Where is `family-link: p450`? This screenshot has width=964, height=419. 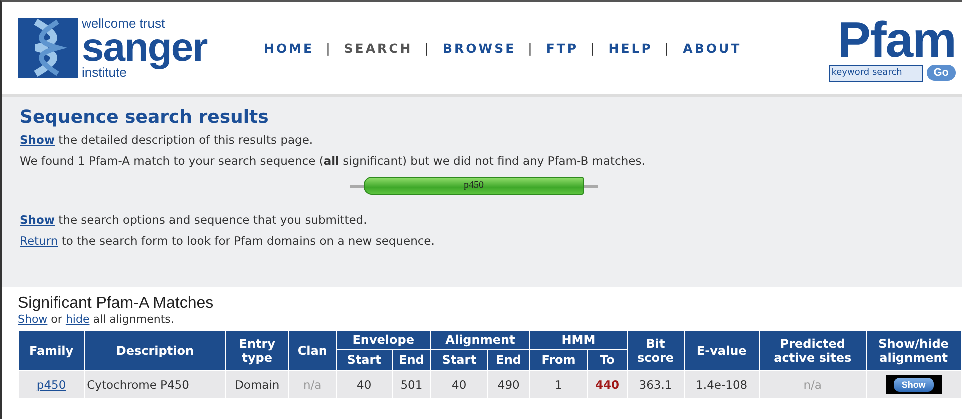
family-link: p450 is located at coordinates (51, 385).